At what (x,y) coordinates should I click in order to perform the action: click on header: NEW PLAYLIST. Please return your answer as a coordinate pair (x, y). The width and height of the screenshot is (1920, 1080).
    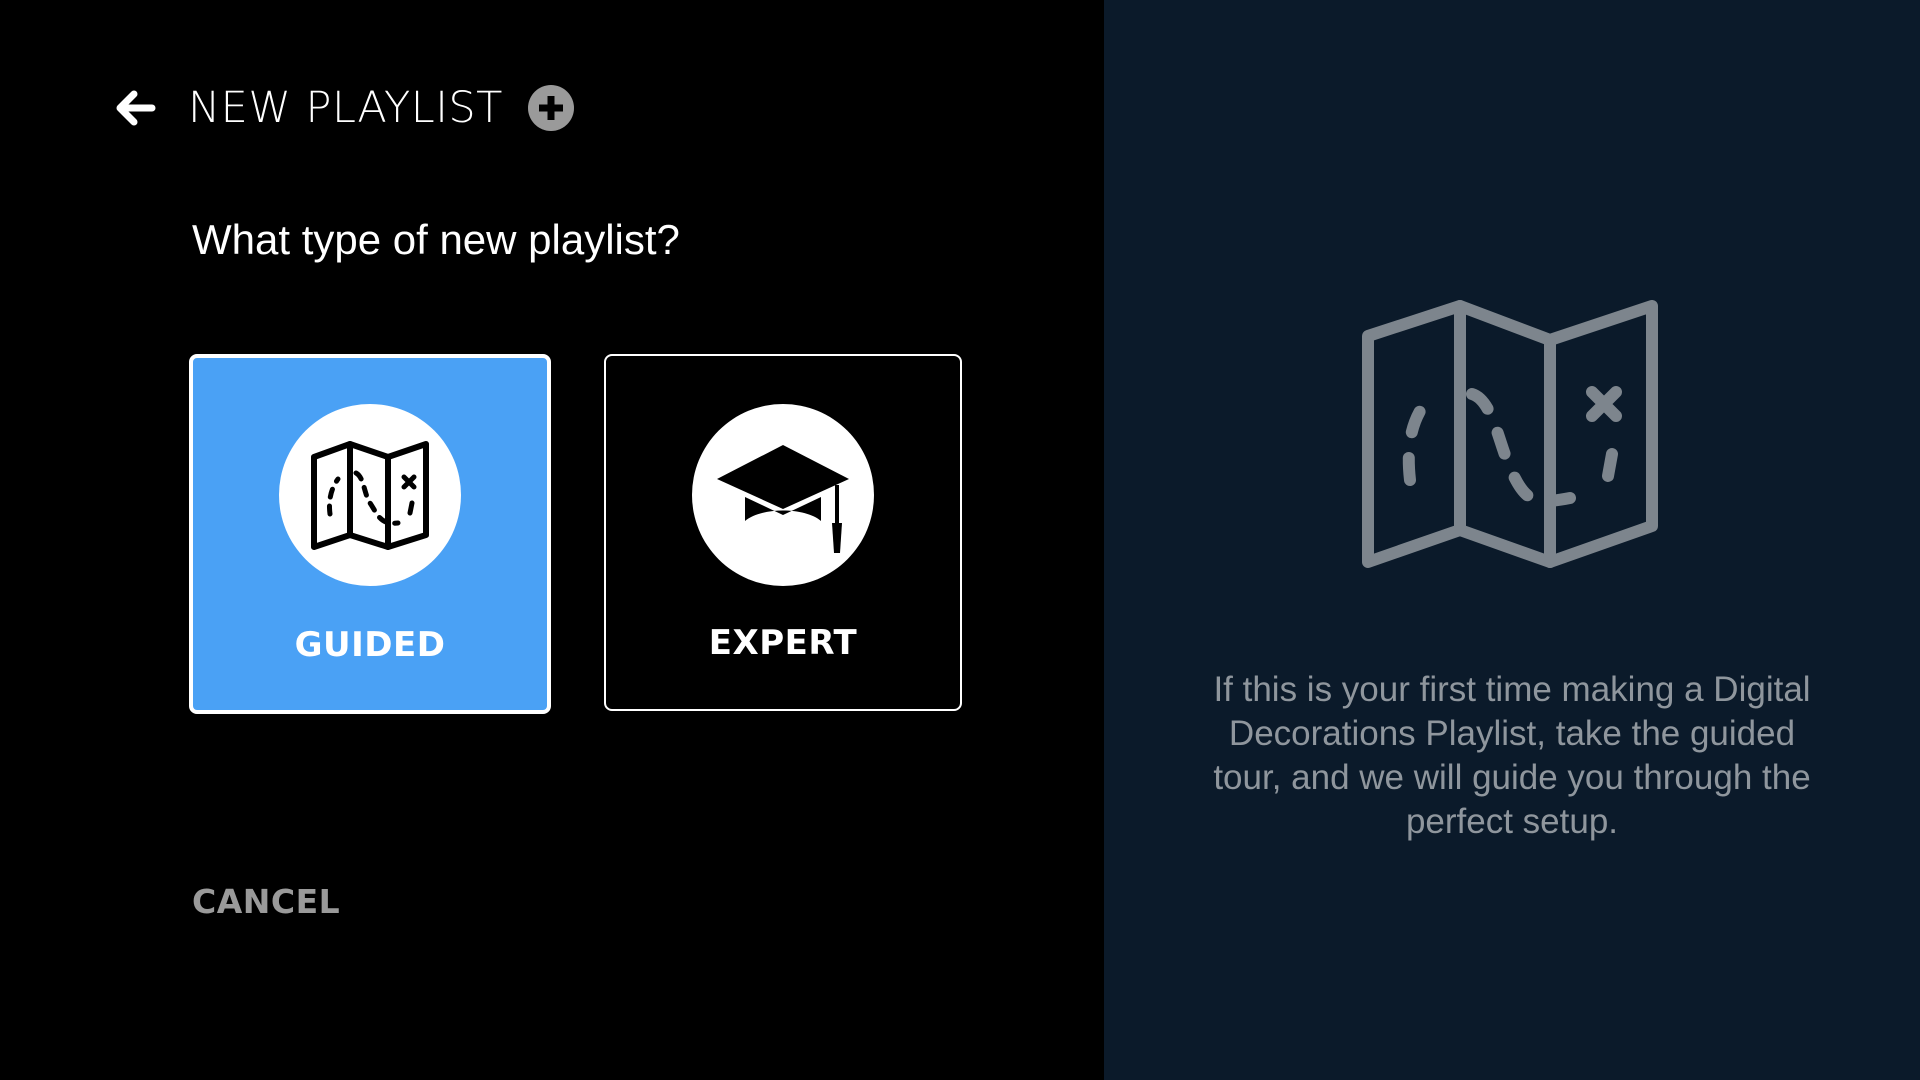
    Looking at the image, I should click on (342, 108).